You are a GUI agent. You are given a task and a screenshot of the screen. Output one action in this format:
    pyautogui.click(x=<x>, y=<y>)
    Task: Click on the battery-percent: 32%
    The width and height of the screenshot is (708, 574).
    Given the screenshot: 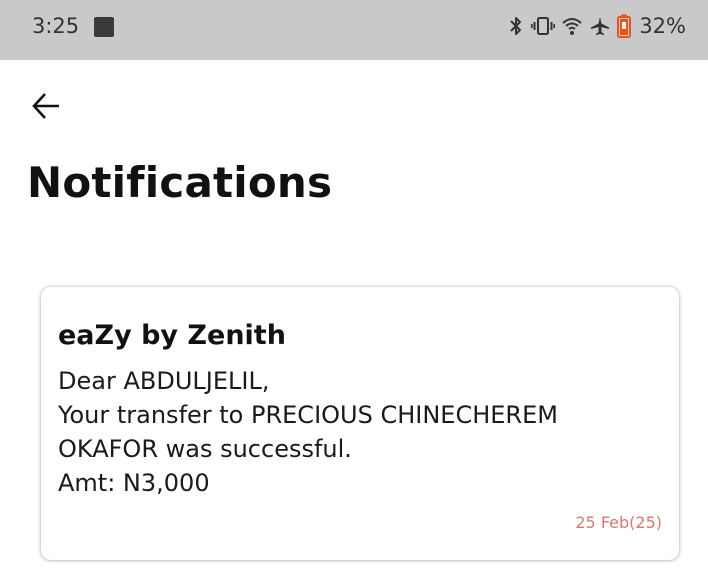 What is the action you would take?
    pyautogui.click(x=662, y=26)
    